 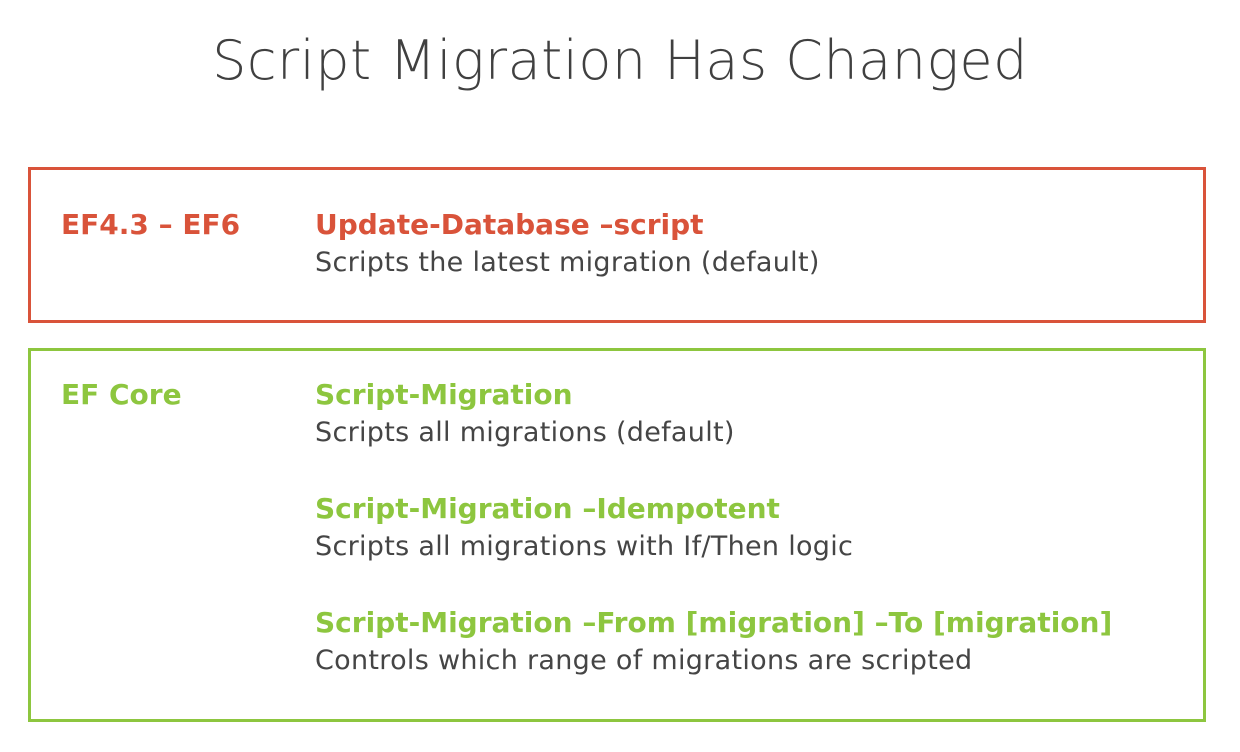 I want to click on command-update-database-script: Update-Database –script, so click(x=509, y=224).